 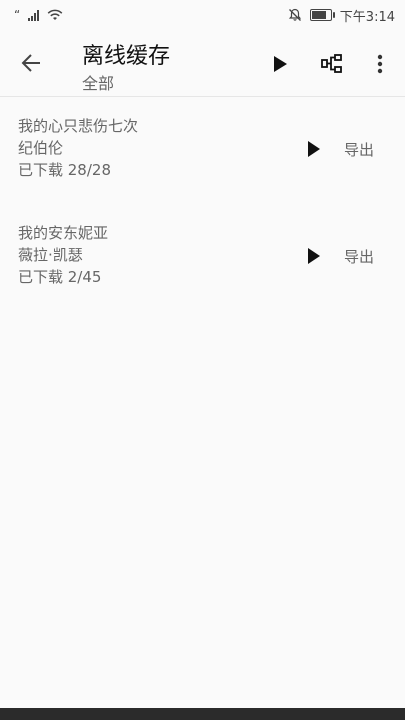 I want to click on signal-icon, so click(x=34, y=15).